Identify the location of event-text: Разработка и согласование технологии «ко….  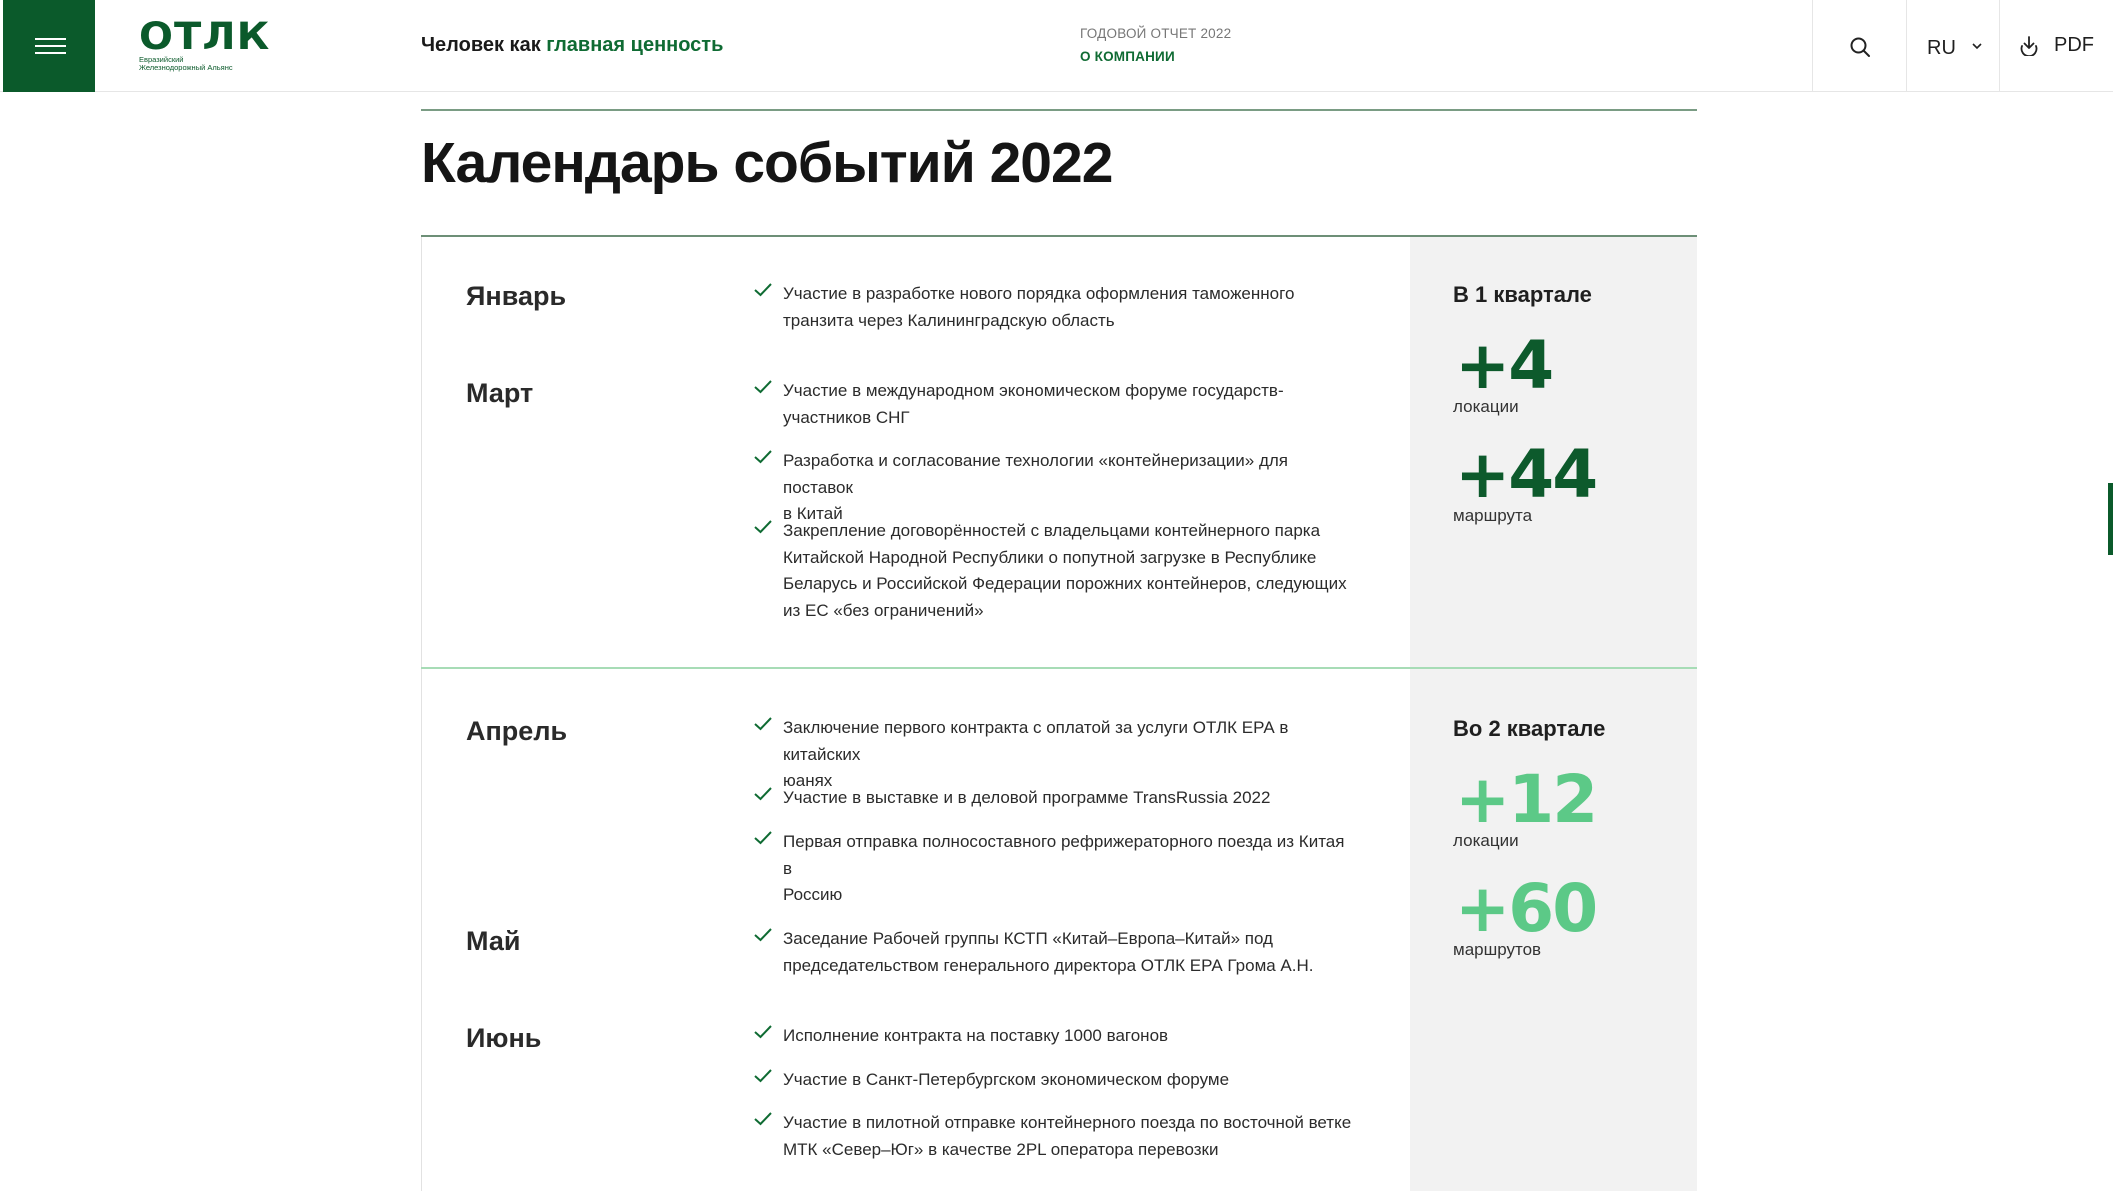
(1068, 488).